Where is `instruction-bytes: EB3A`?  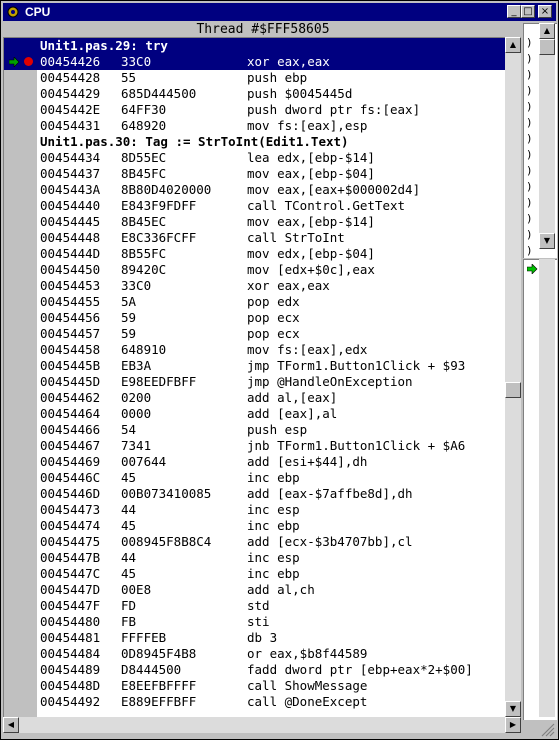 instruction-bytes: EB3A is located at coordinates (136, 365).